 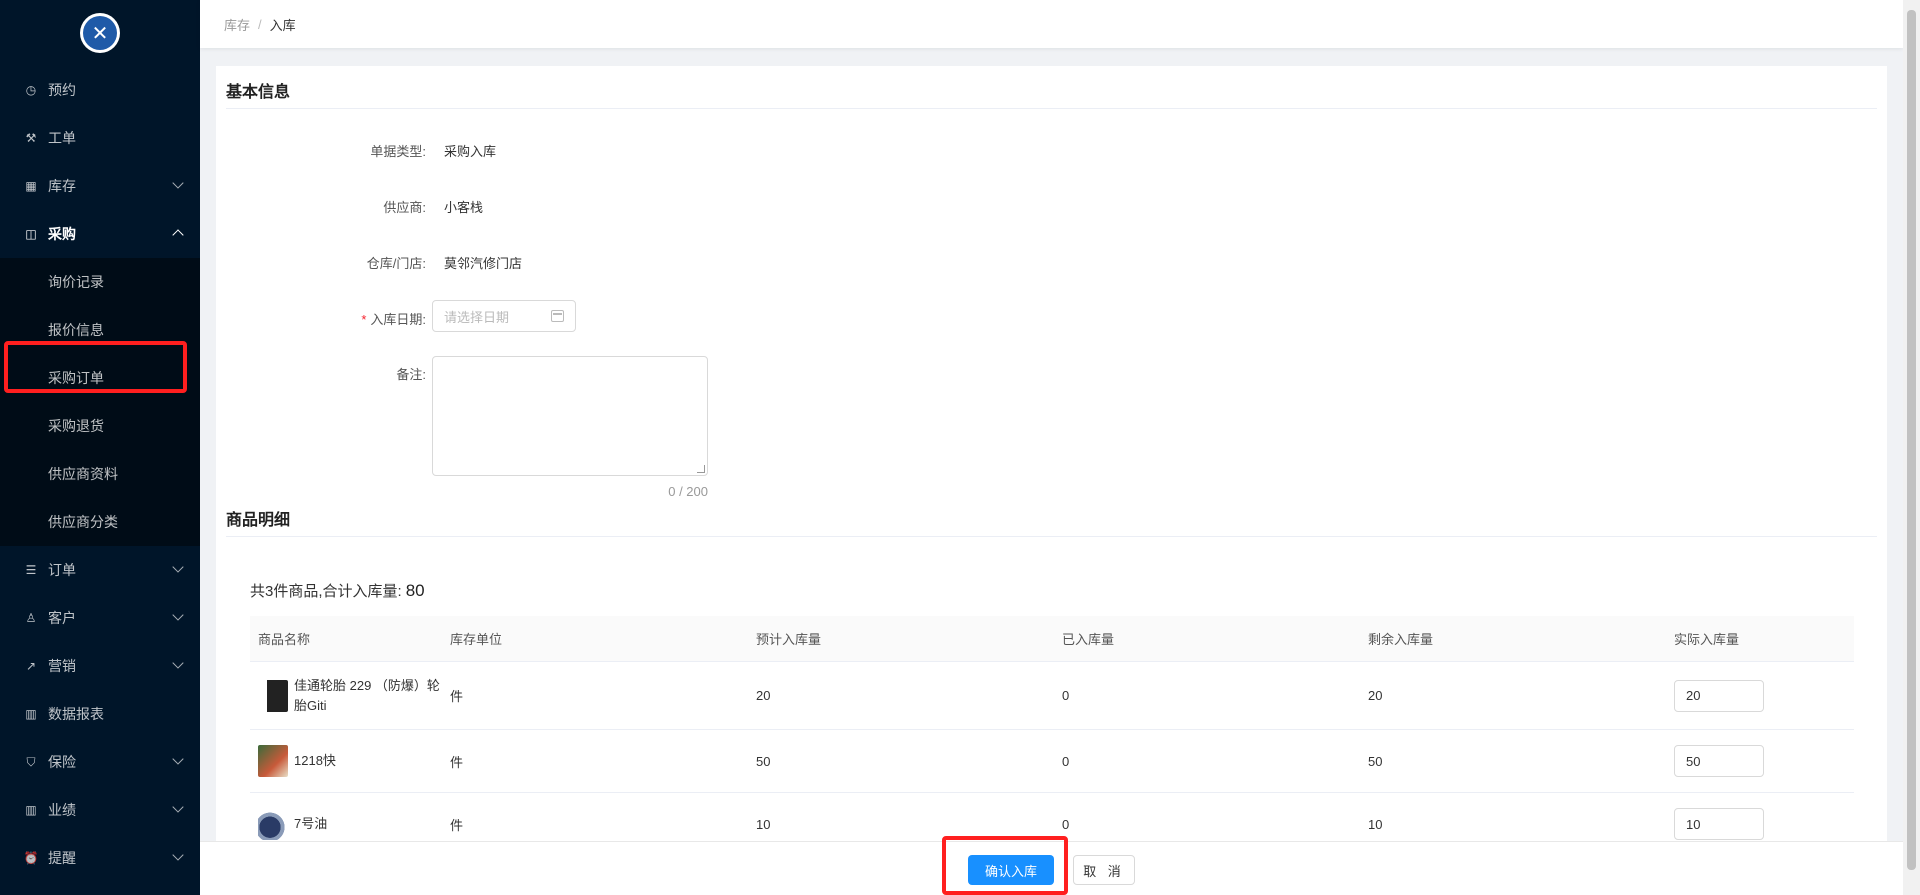 I want to click on product-cell: 7号油, so click(x=350, y=824).